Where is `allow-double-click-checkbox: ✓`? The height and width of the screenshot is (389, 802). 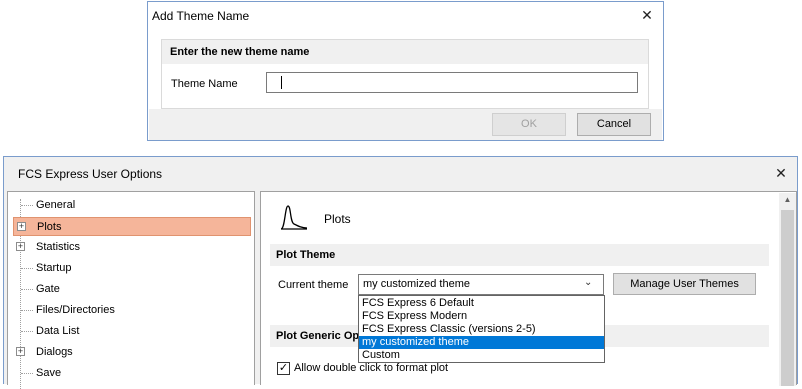
allow-double-click-checkbox: ✓ is located at coordinates (283, 368).